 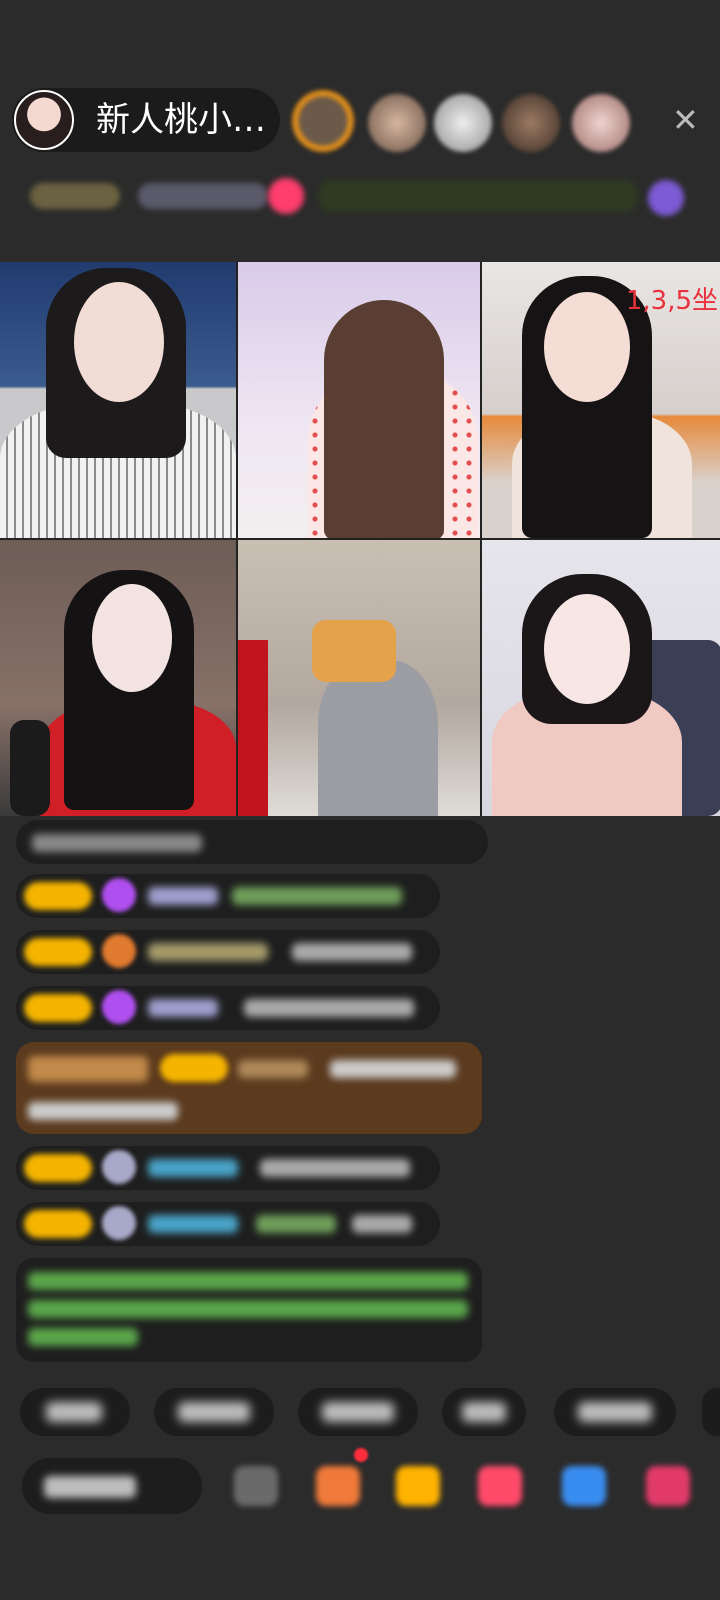 What do you see at coordinates (500, 1486) in the screenshot?
I see `heart-icon` at bounding box center [500, 1486].